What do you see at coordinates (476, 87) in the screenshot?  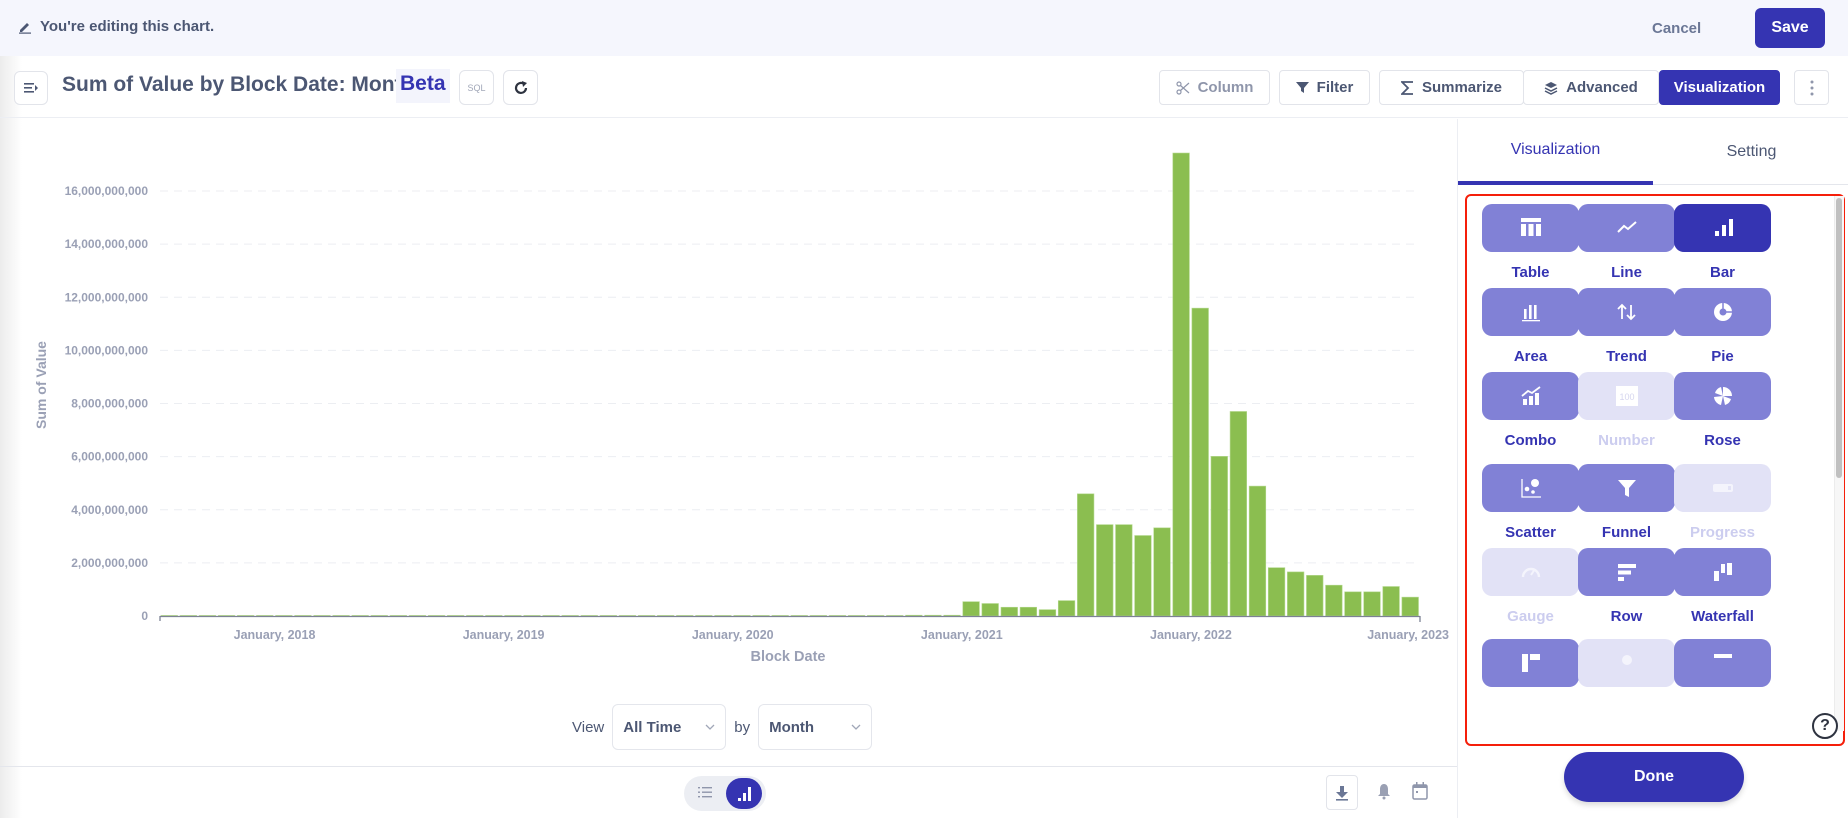 I see `sql-button: SQL` at bounding box center [476, 87].